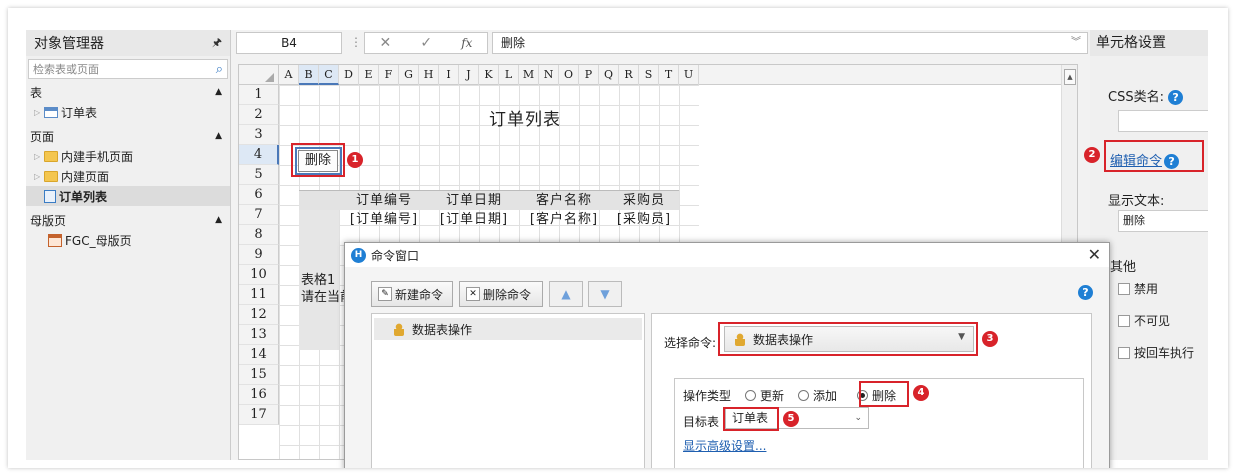 The height and width of the screenshot is (475, 1236). Describe the element at coordinates (790, 43) in the screenshot. I see `formula-input: 删除 ︾` at that location.